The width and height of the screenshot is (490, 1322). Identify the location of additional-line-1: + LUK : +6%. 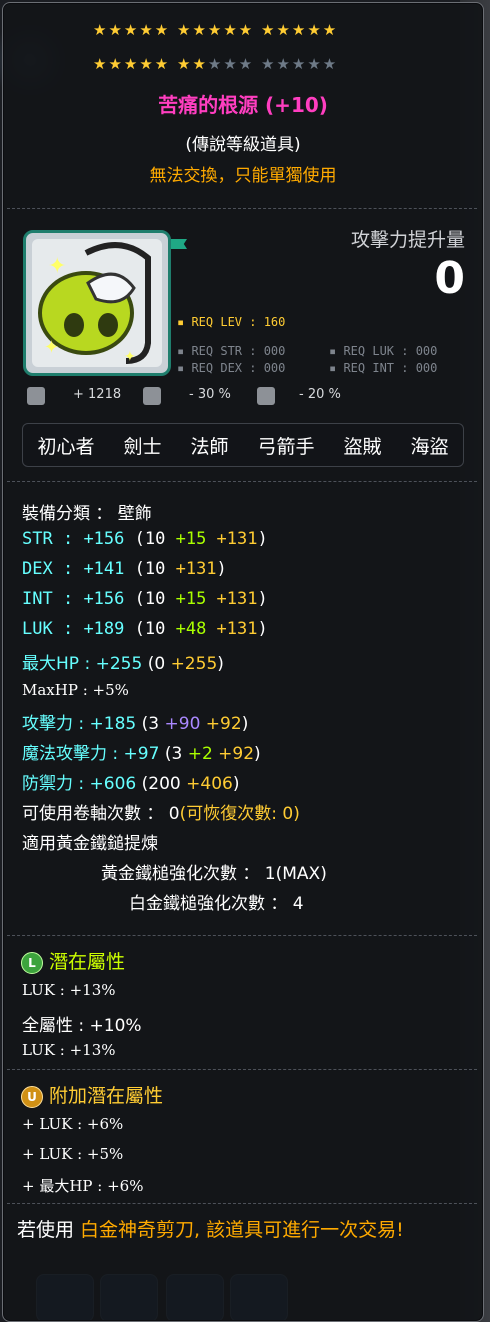
(73, 1124).